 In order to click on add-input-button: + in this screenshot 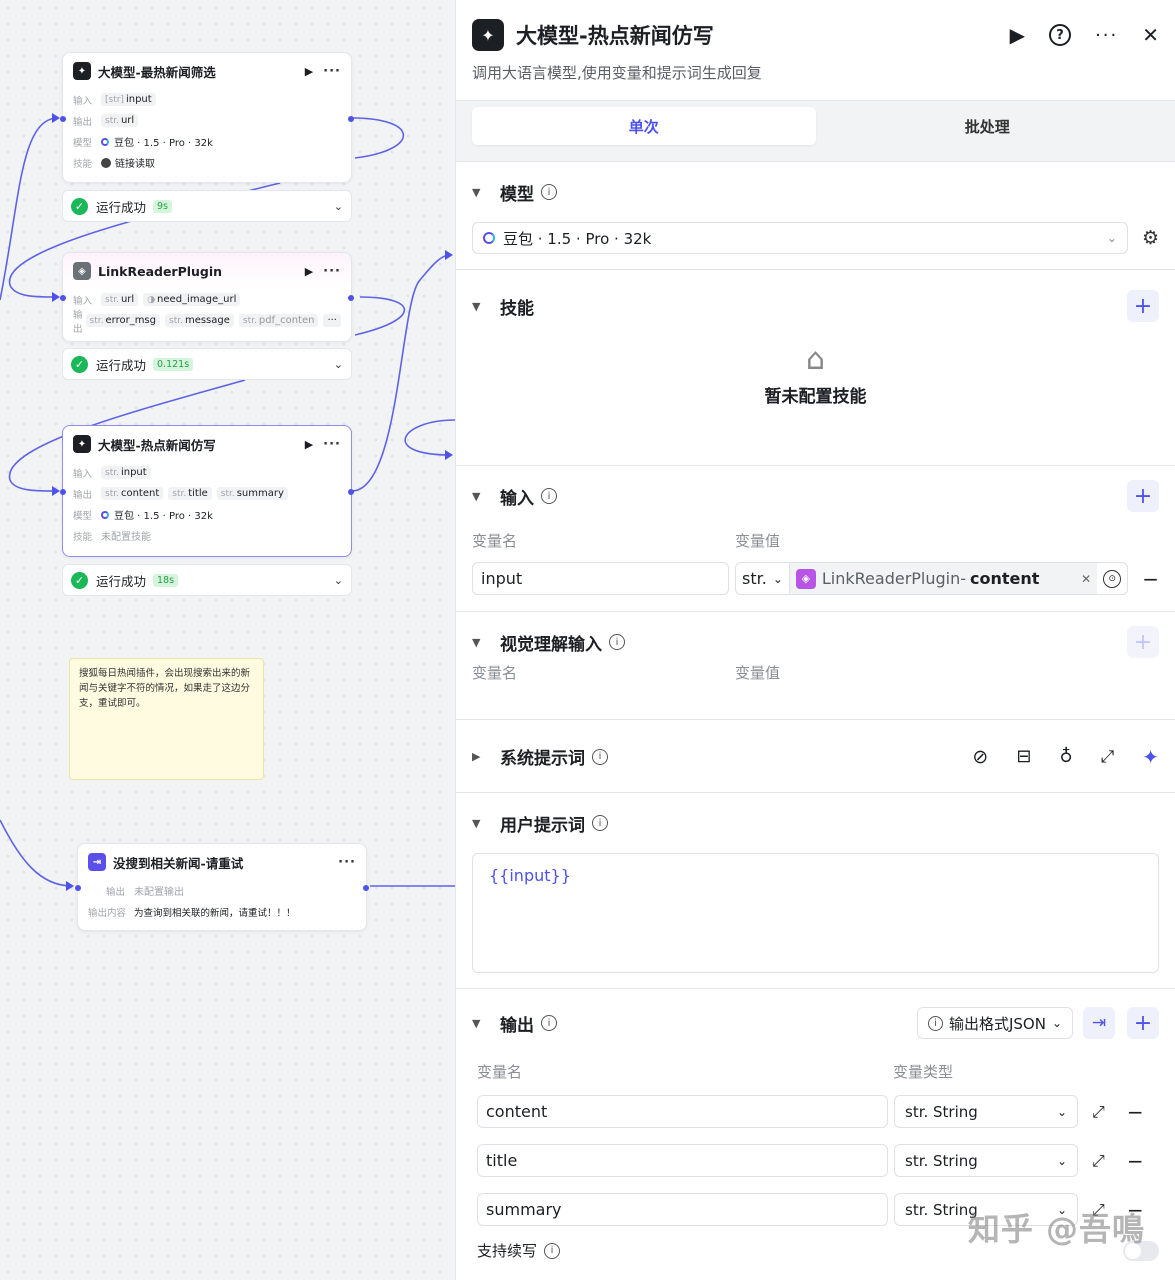, I will do `click(1143, 496)`.